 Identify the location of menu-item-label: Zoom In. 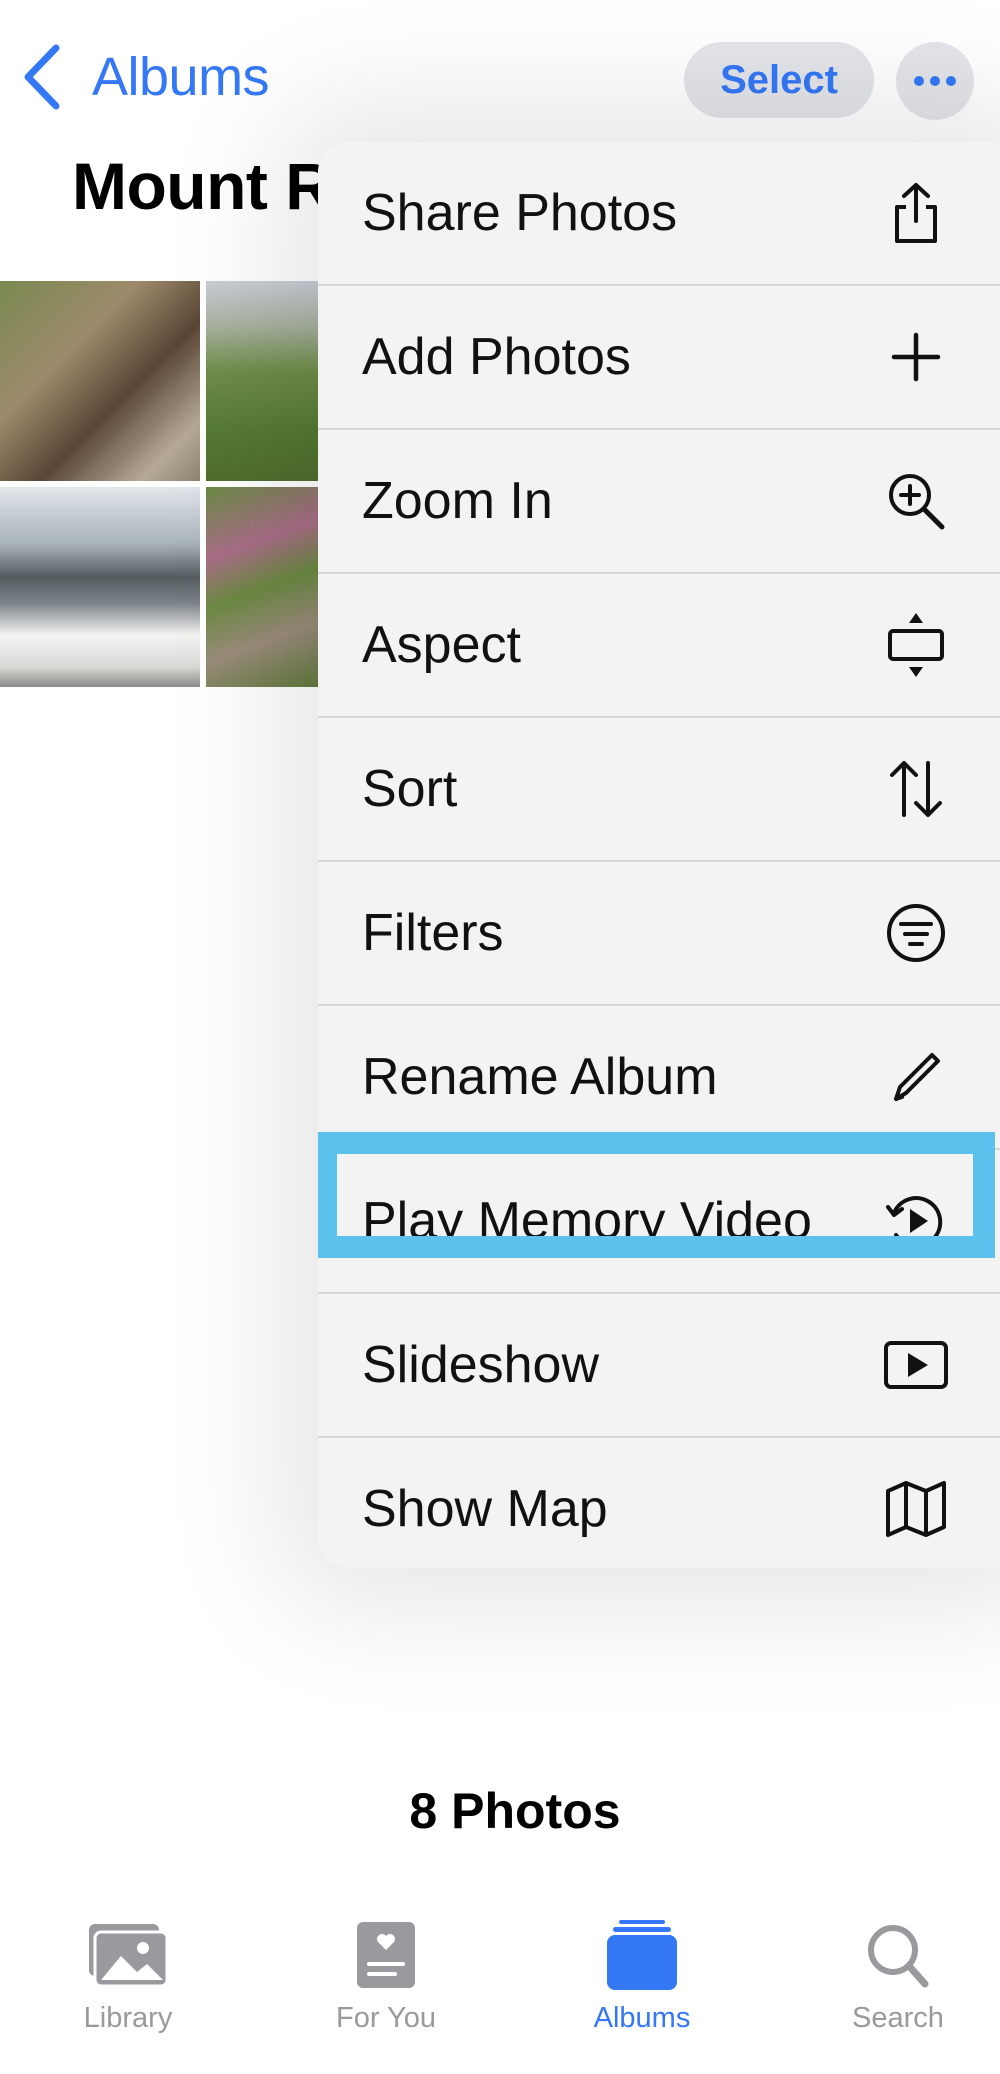
(457, 501).